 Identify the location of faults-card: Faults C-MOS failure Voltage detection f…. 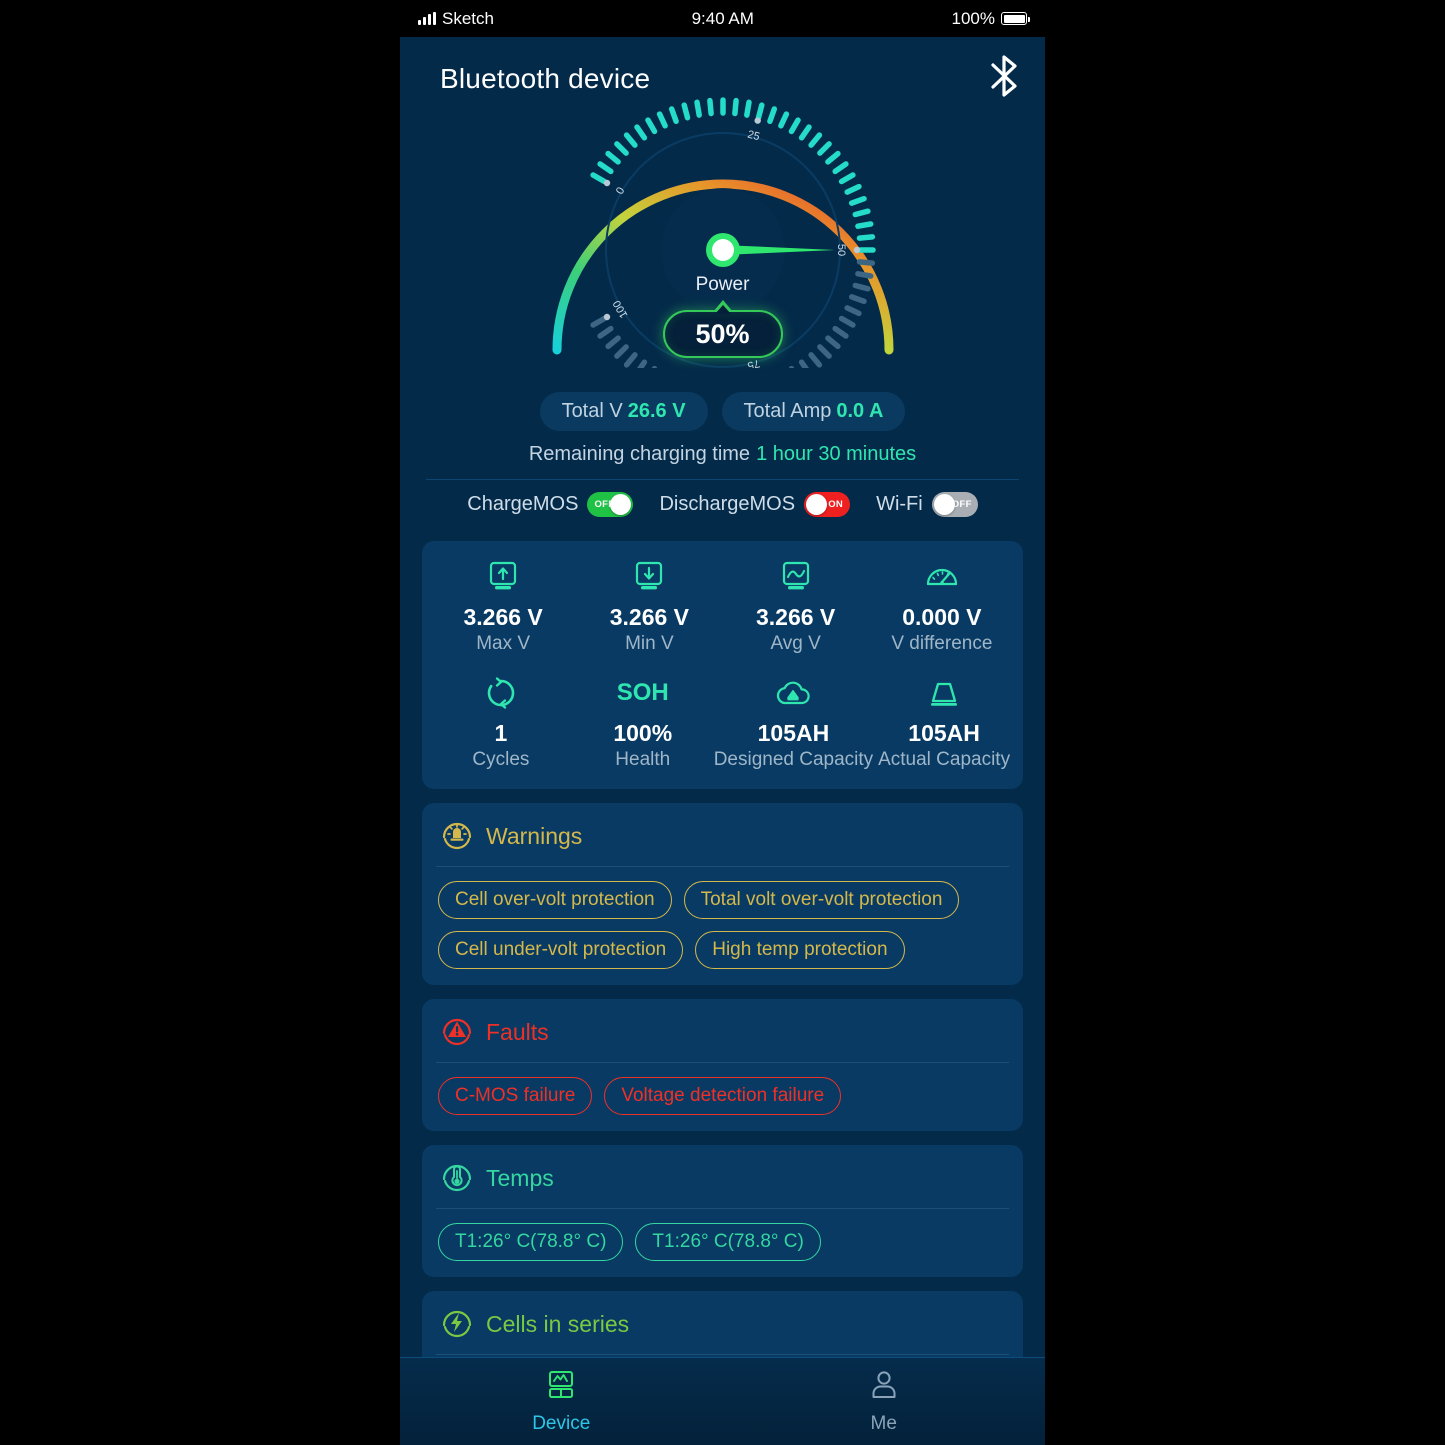
(722, 1065).